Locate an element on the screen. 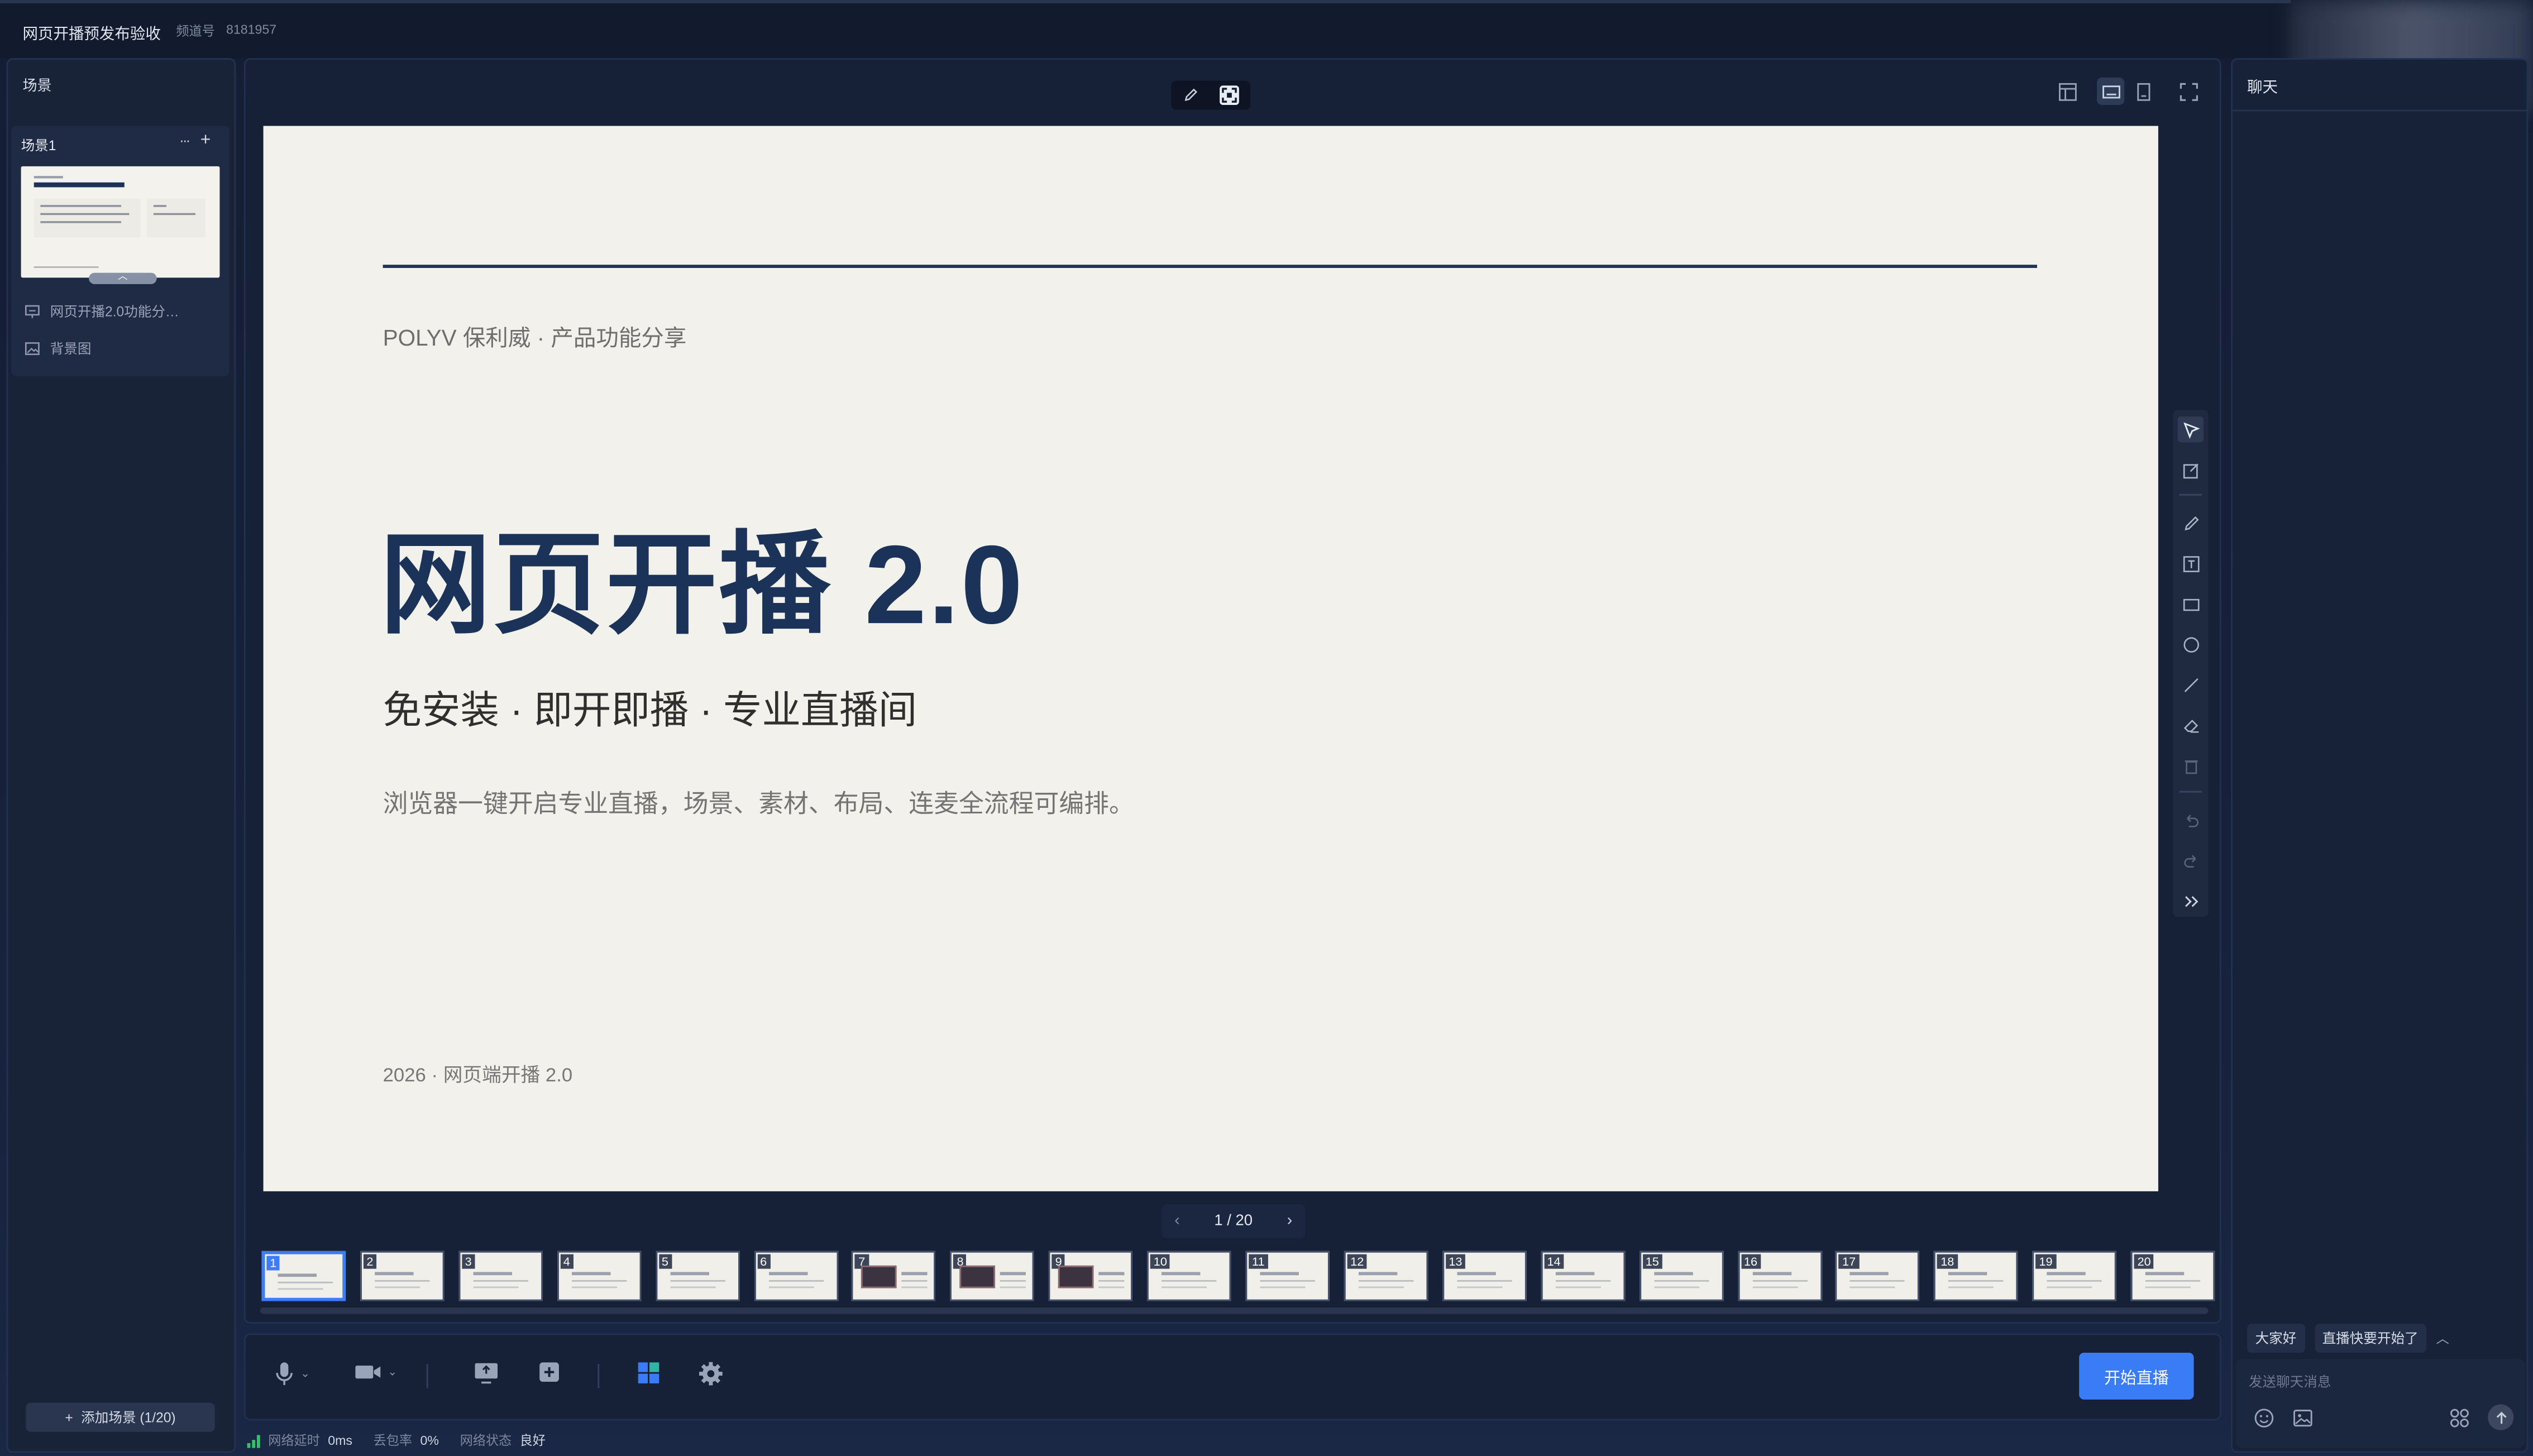  fit-screen-icon is located at coordinates (1230, 95).